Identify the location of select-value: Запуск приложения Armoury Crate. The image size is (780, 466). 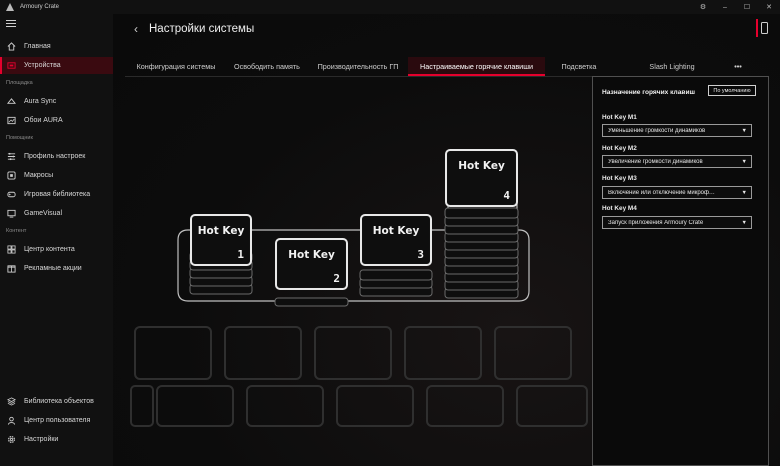
(656, 222).